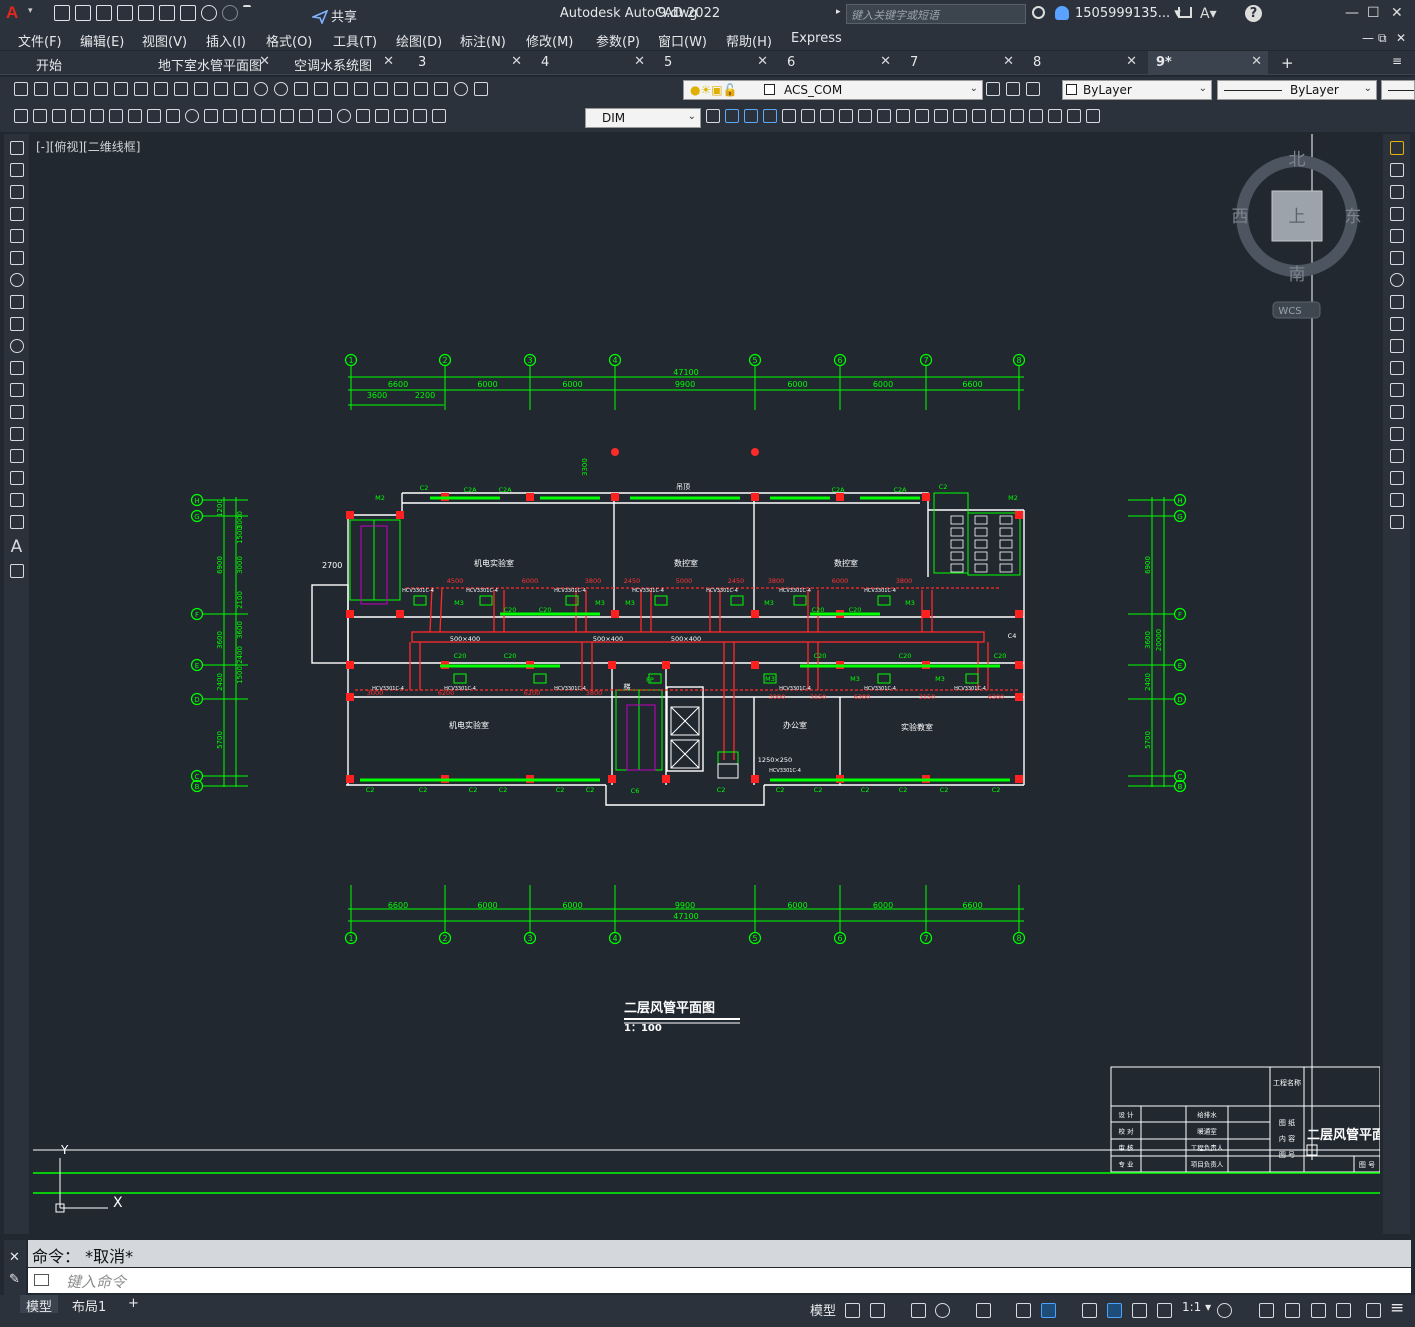  What do you see at coordinates (1038, 12) in the screenshot?
I see `search-icon` at bounding box center [1038, 12].